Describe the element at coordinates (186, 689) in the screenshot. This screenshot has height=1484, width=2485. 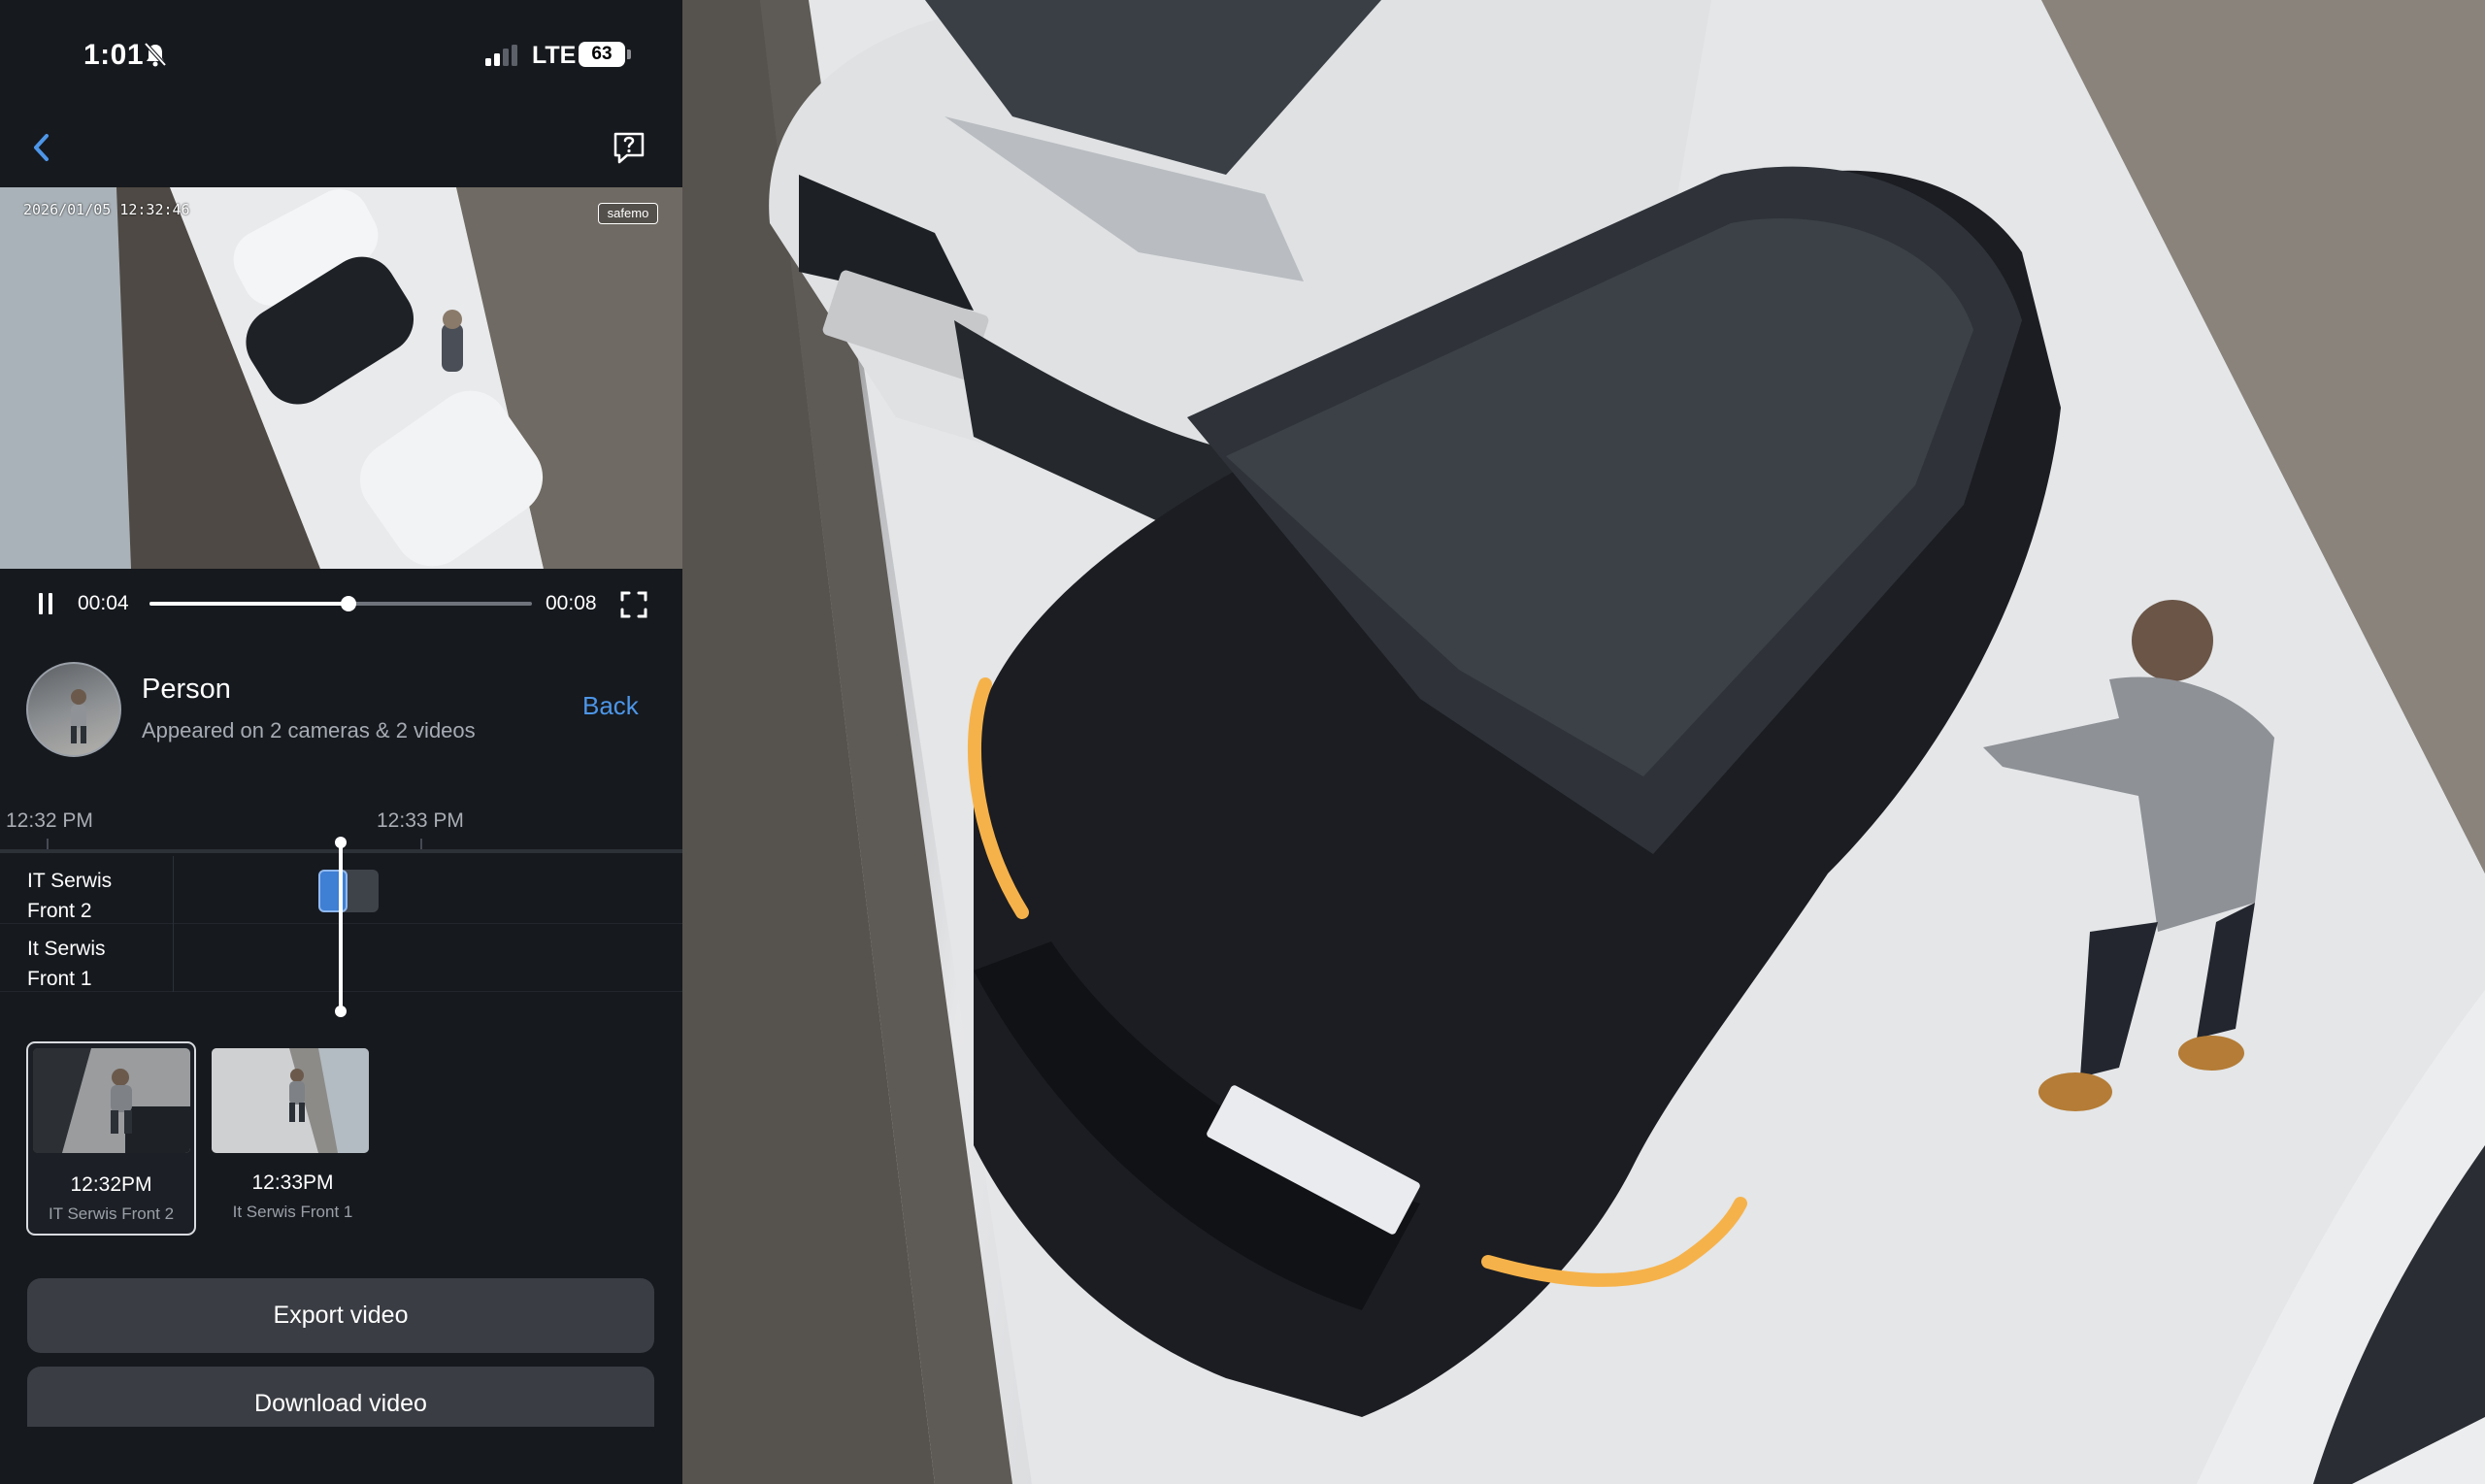
I see `detection-title: Person` at that location.